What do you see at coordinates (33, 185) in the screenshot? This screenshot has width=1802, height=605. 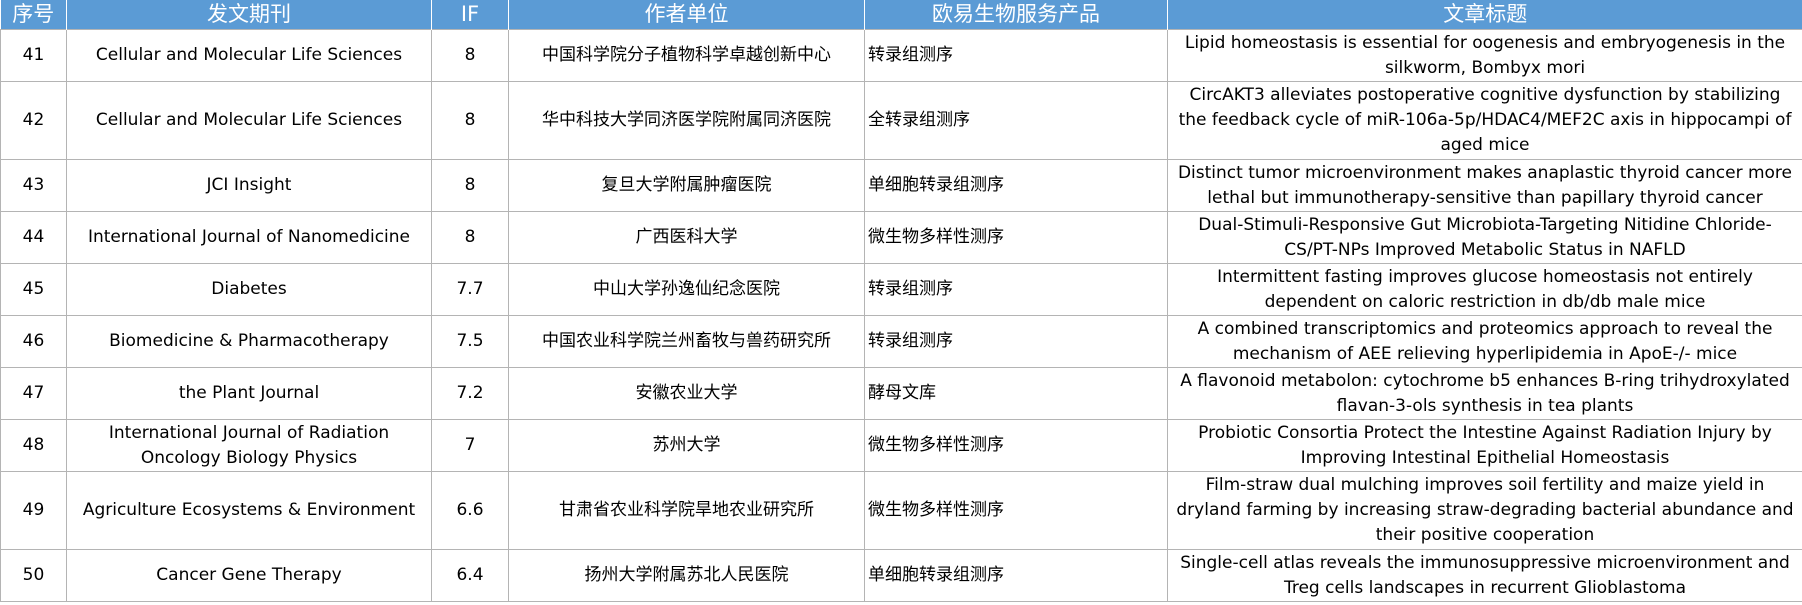 I see `cell-number: 43` at bounding box center [33, 185].